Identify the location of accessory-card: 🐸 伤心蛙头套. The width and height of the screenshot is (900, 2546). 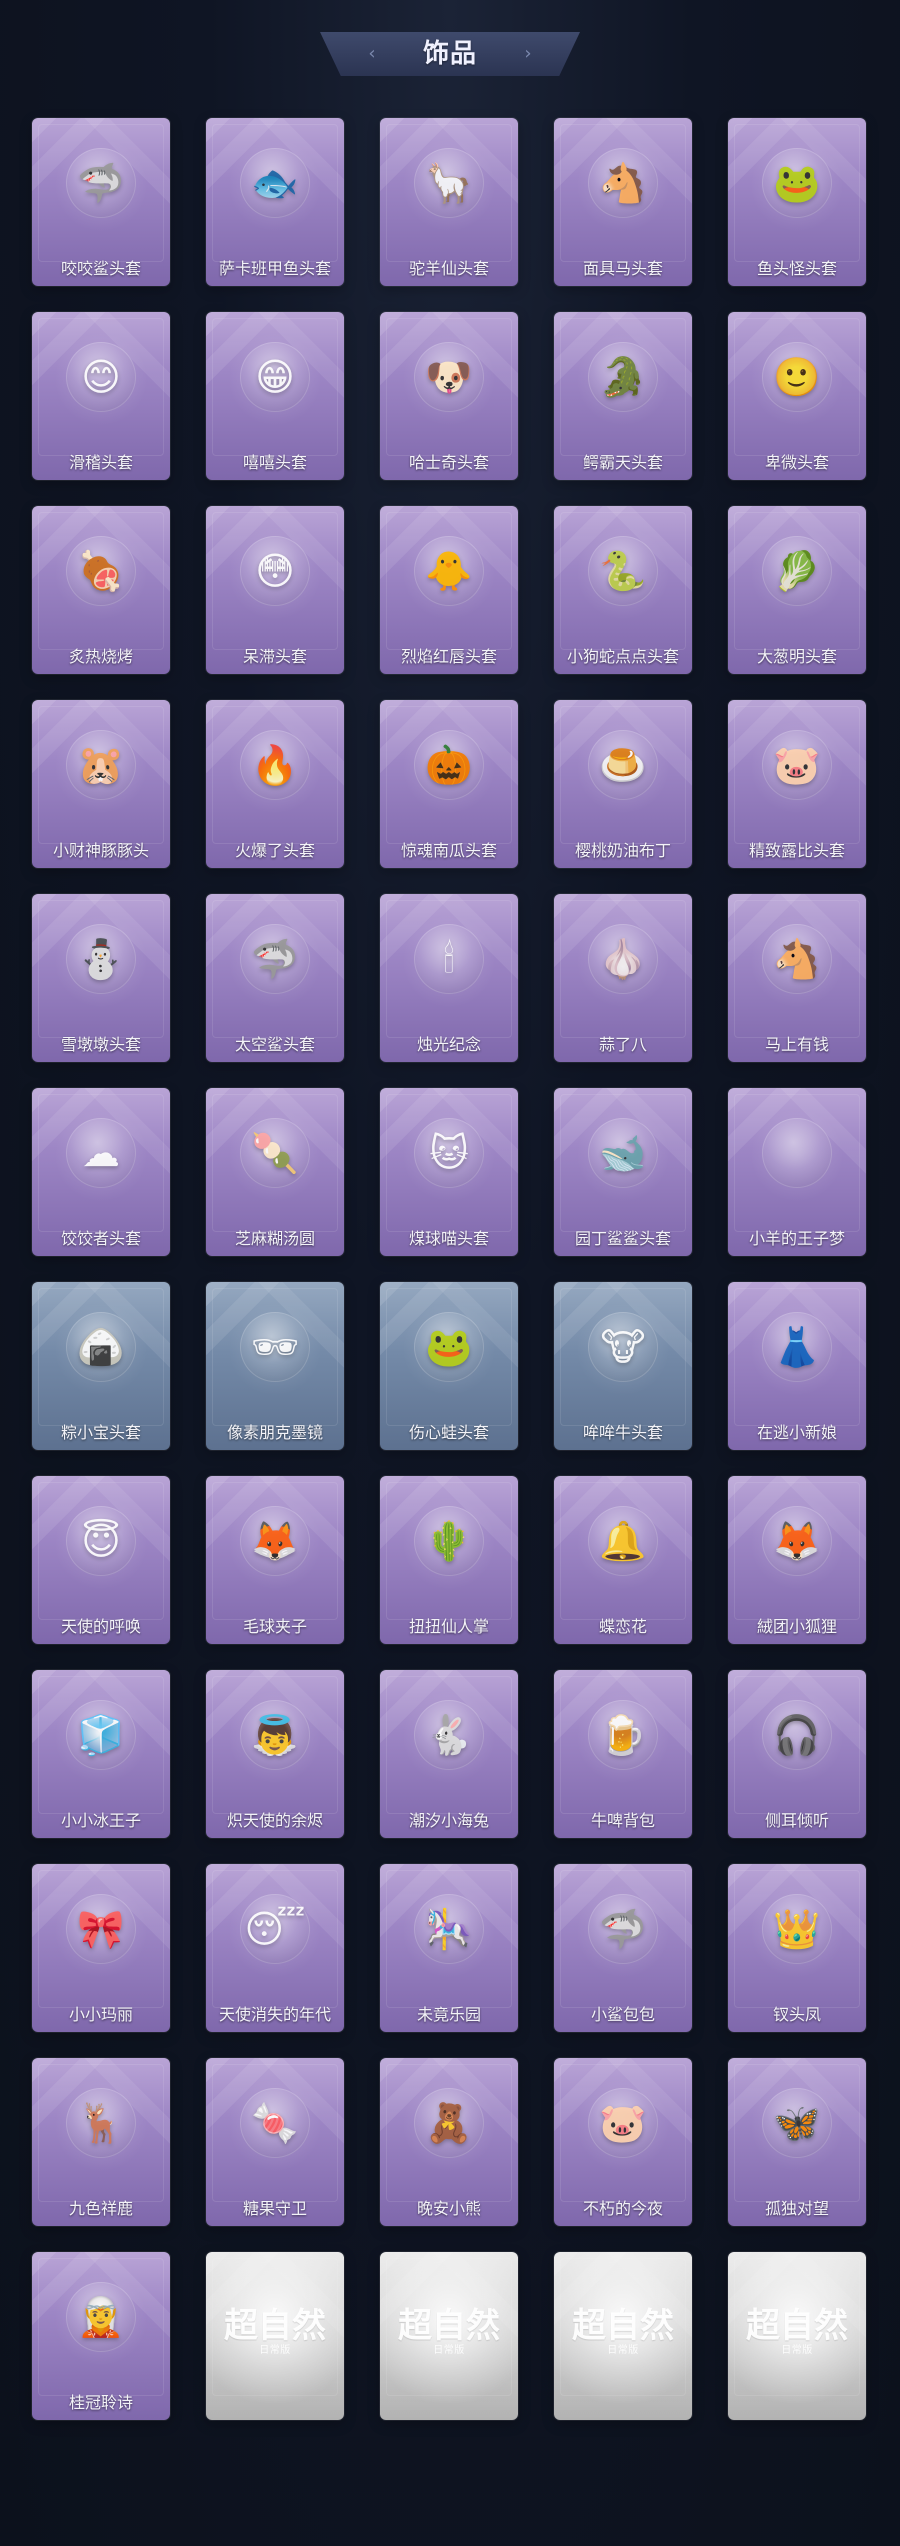
(449, 1366).